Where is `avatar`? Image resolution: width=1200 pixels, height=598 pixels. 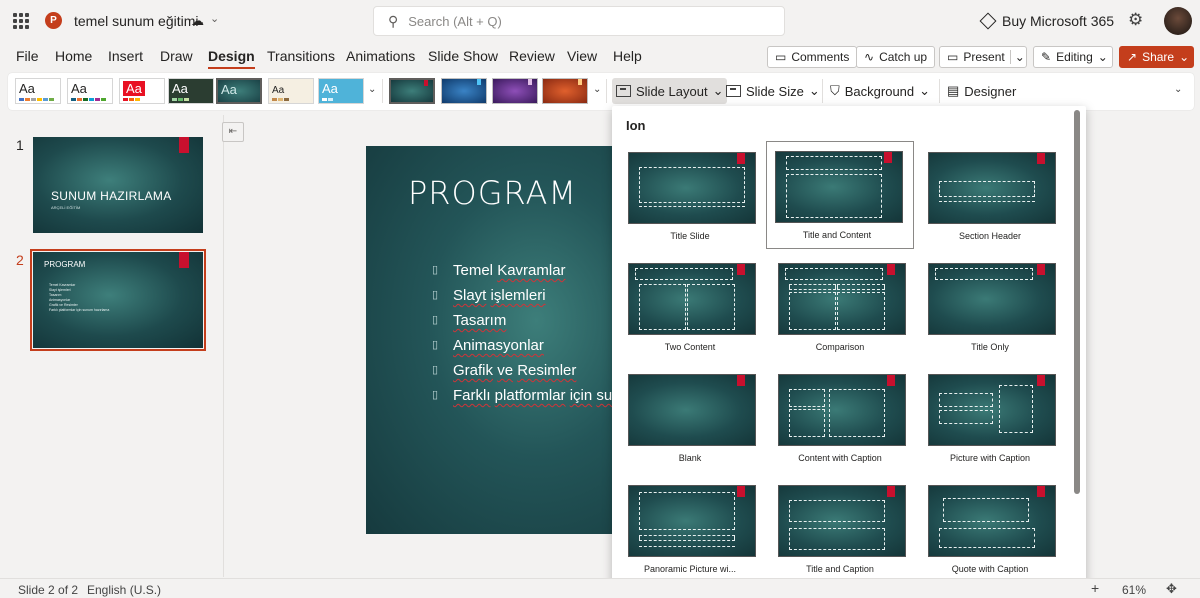
avatar is located at coordinates (1178, 21).